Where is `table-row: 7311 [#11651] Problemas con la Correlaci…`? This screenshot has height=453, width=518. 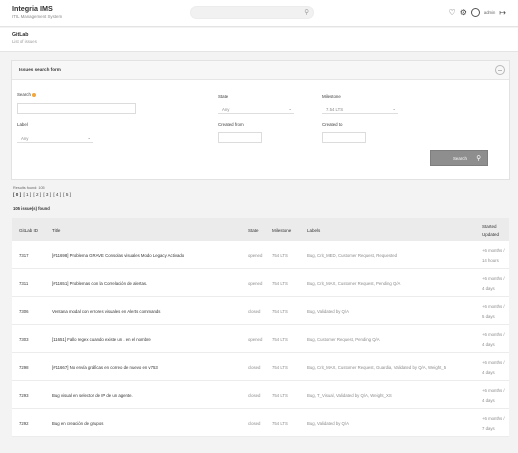
table-row: 7311 [#11651] Problemas con la Correlaci… is located at coordinates (260, 283).